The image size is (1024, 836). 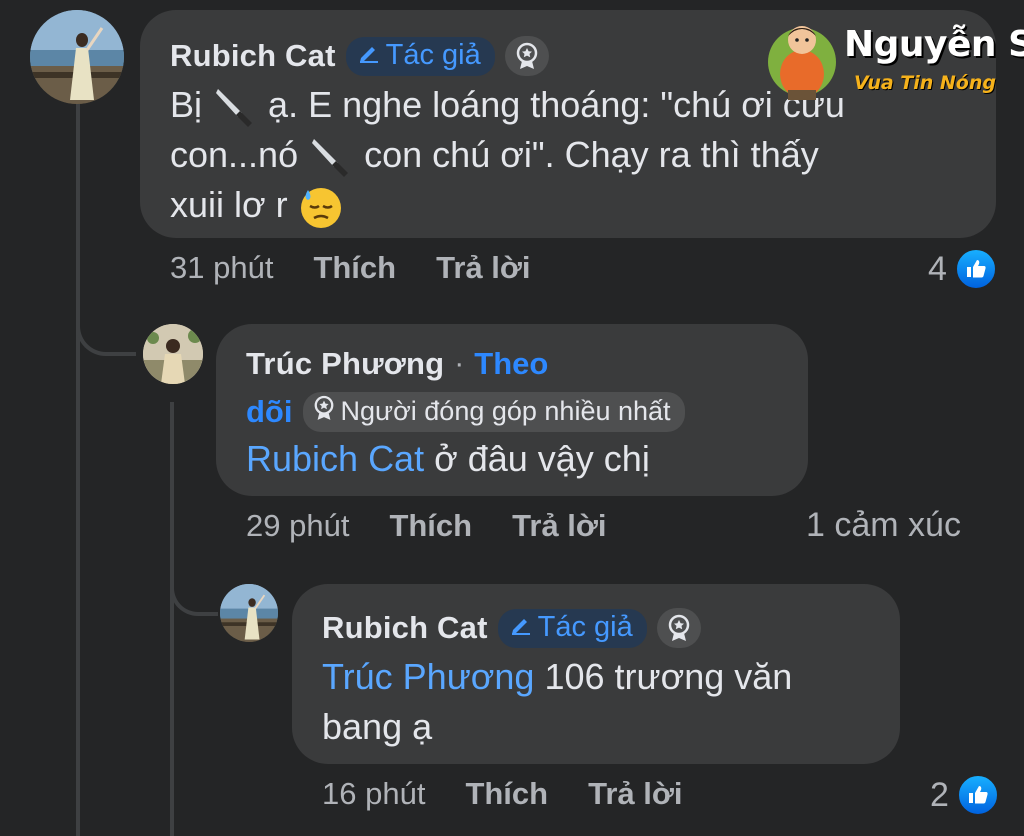 I want to click on comment-text-segment: Bị, so click(x=186, y=104).